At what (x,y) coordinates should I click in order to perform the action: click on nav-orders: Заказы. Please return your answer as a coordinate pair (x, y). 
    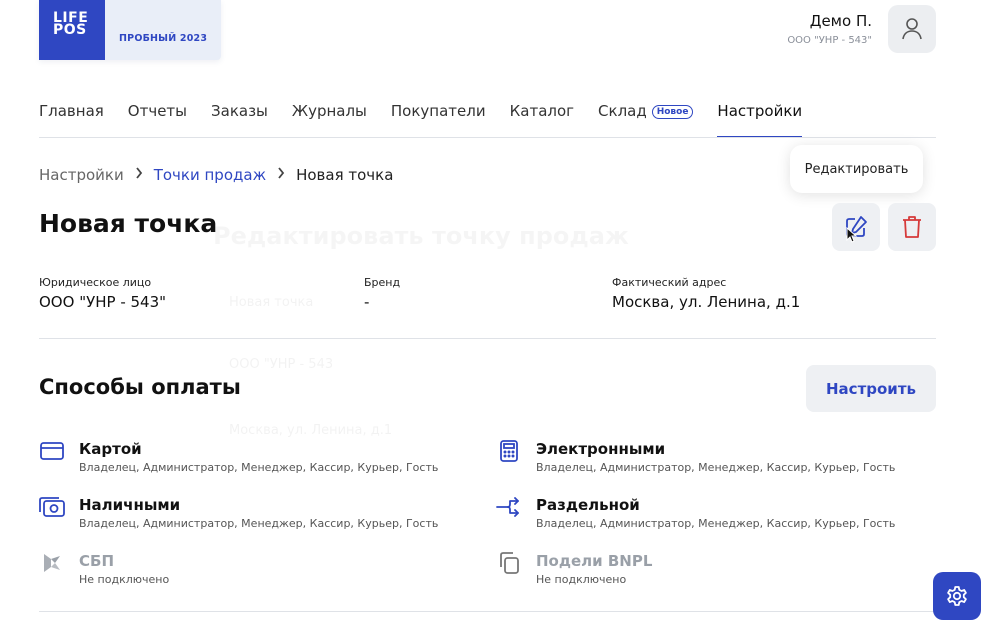
    Looking at the image, I should click on (239, 119).